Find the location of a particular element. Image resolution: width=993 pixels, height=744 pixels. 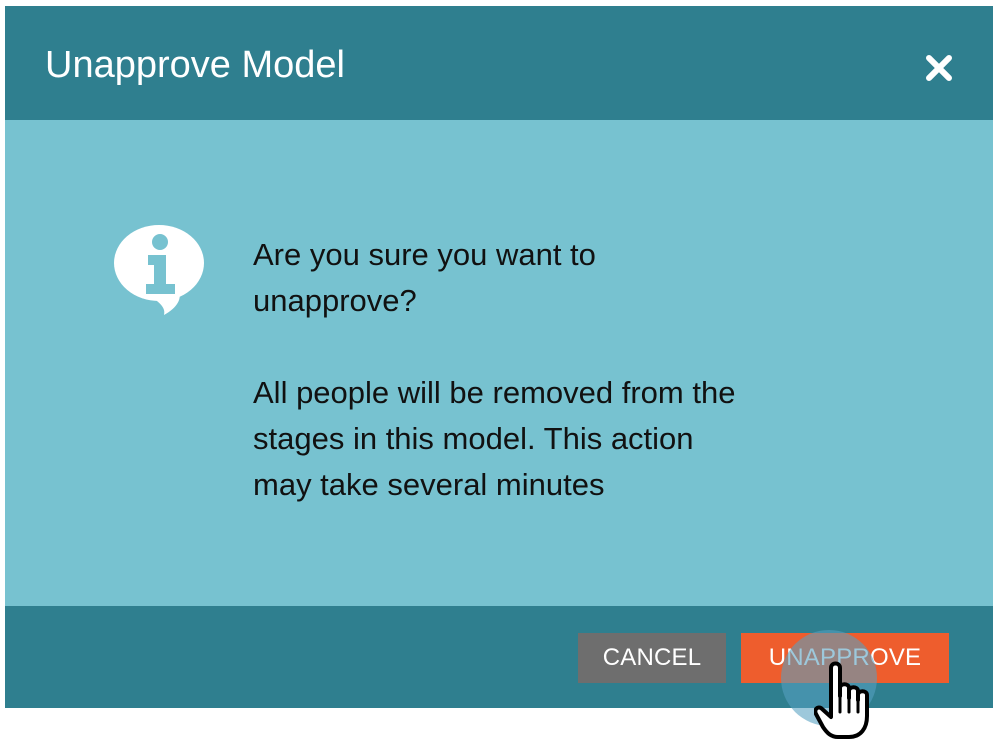

message-line: stages in this model. This action is located at coordinates (473, 438).